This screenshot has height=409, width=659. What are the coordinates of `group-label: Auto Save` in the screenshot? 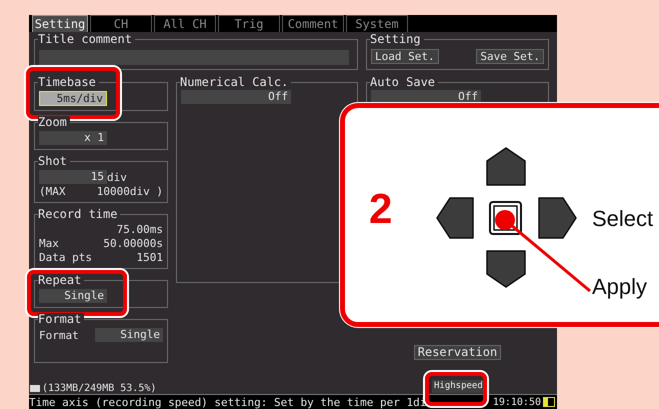 It's located at (404, 82).